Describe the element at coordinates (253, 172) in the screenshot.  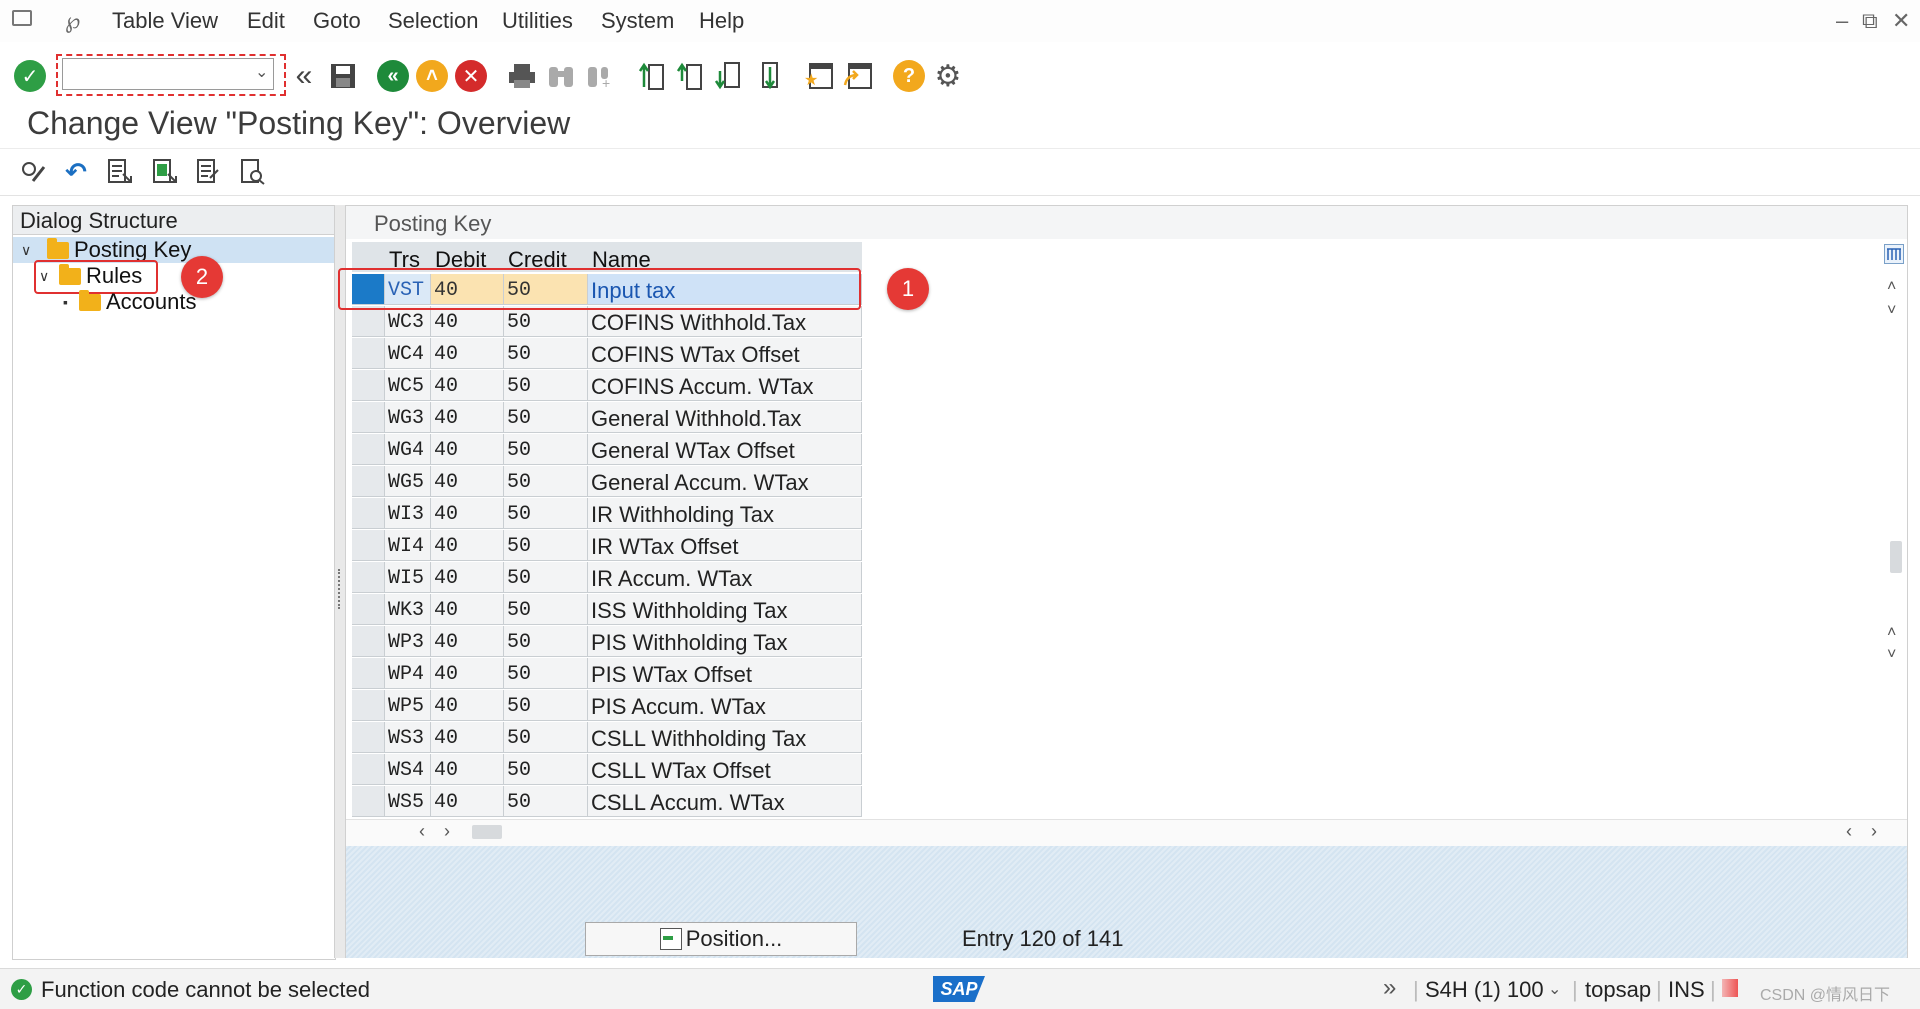
I see `selection-criteria-icon` at that location.